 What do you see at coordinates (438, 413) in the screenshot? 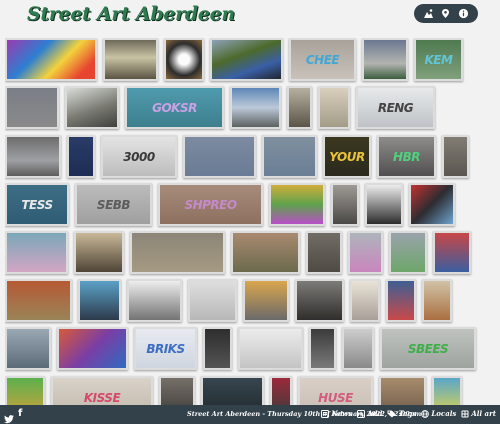
I see `footer-link-locals: Locals` at bounding box center [438, 413].